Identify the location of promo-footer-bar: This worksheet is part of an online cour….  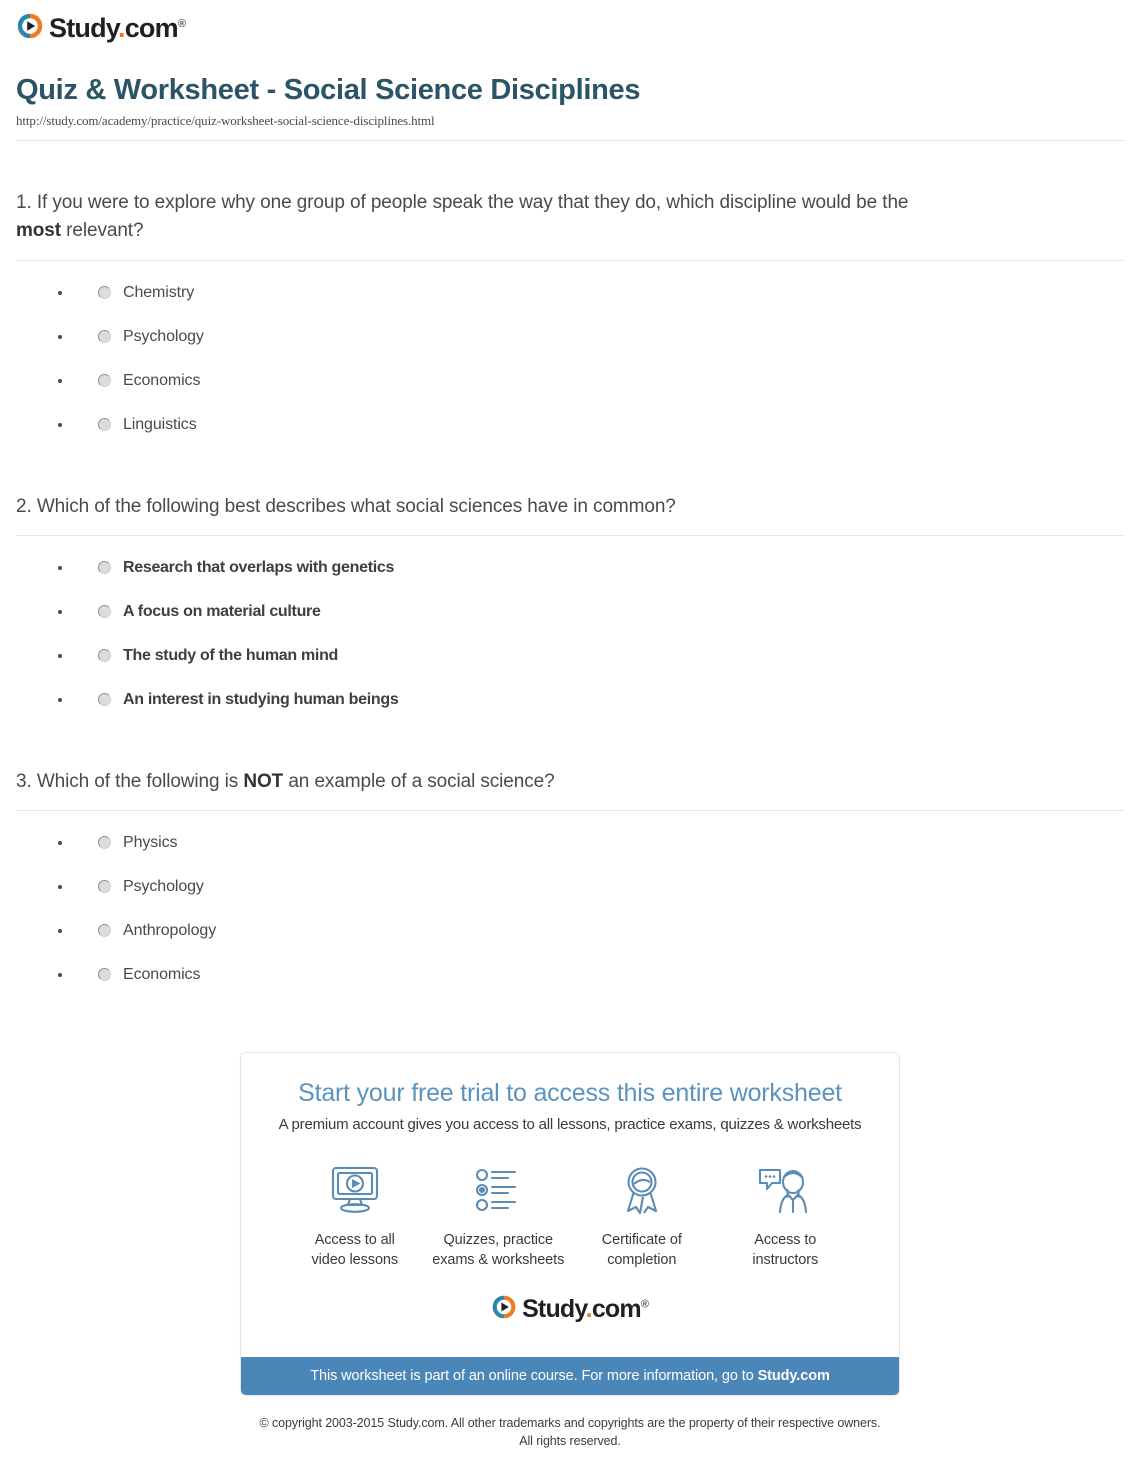
(570, 1376).